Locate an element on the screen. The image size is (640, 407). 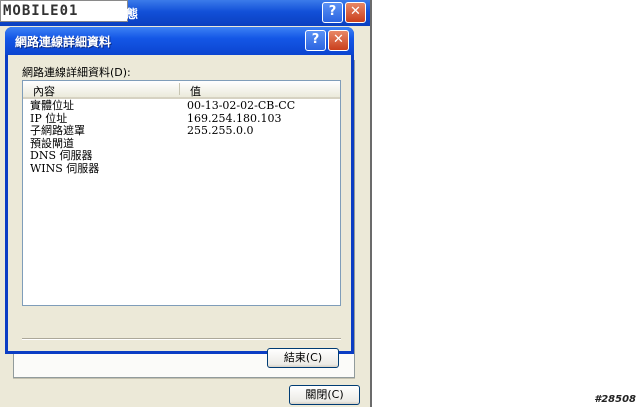
background-title-fragment: 態 is located at coordinates (132, 14).